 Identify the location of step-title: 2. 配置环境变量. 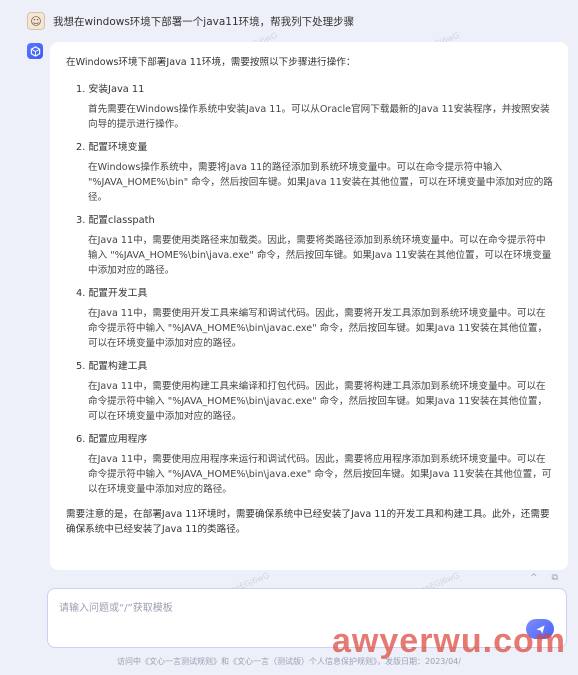
(112, 147).